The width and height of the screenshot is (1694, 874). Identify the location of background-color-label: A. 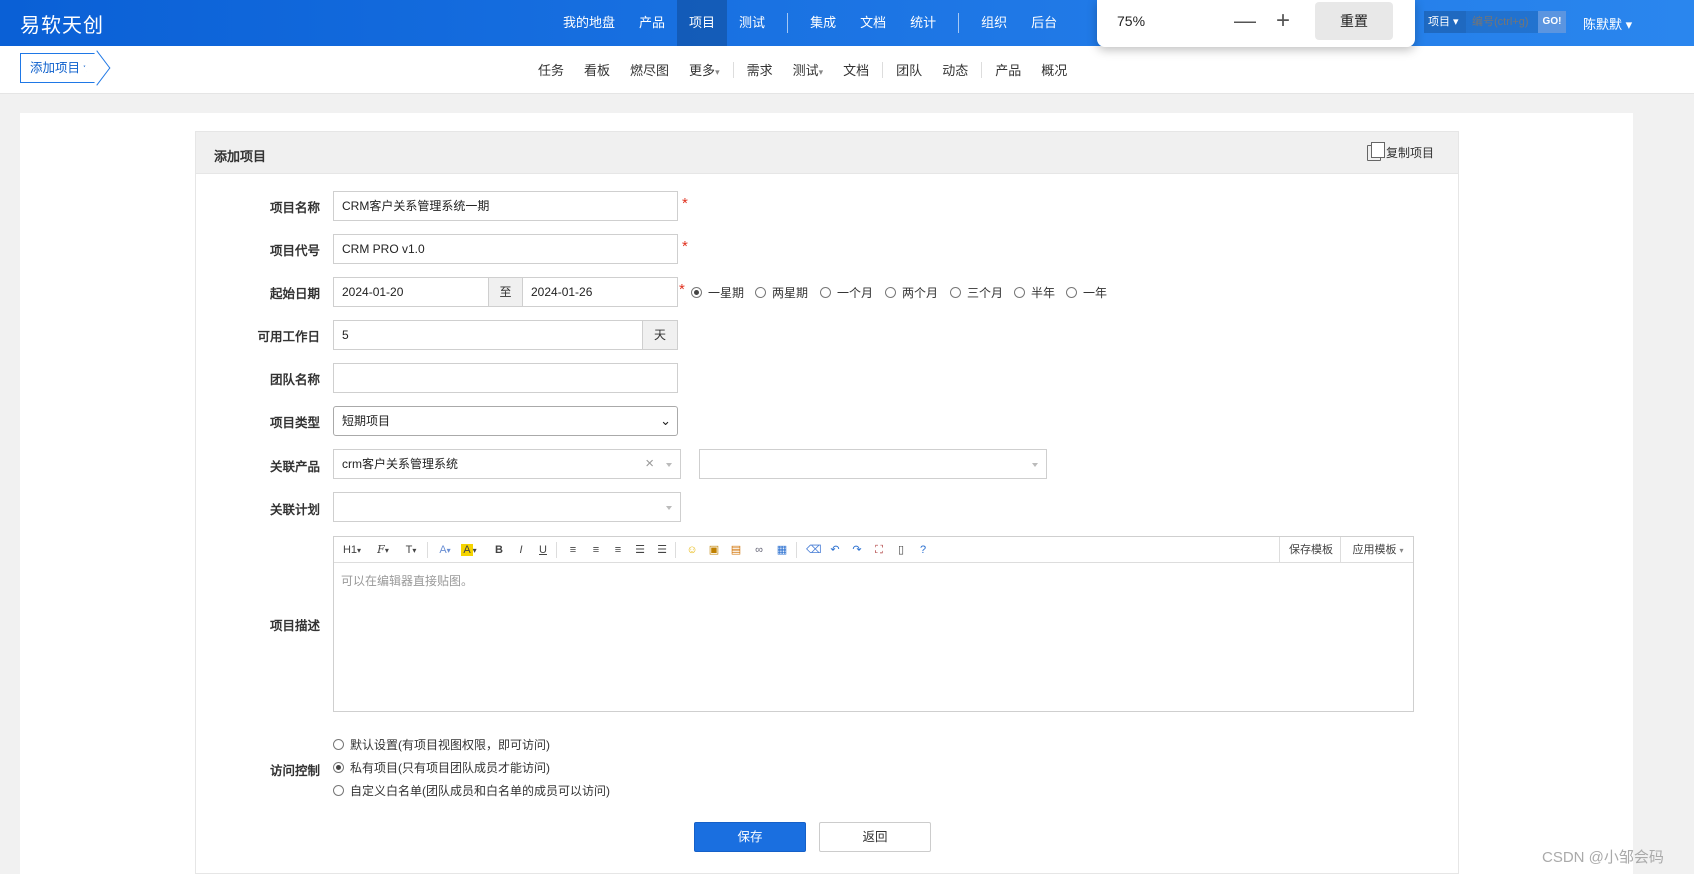
(467, 550).